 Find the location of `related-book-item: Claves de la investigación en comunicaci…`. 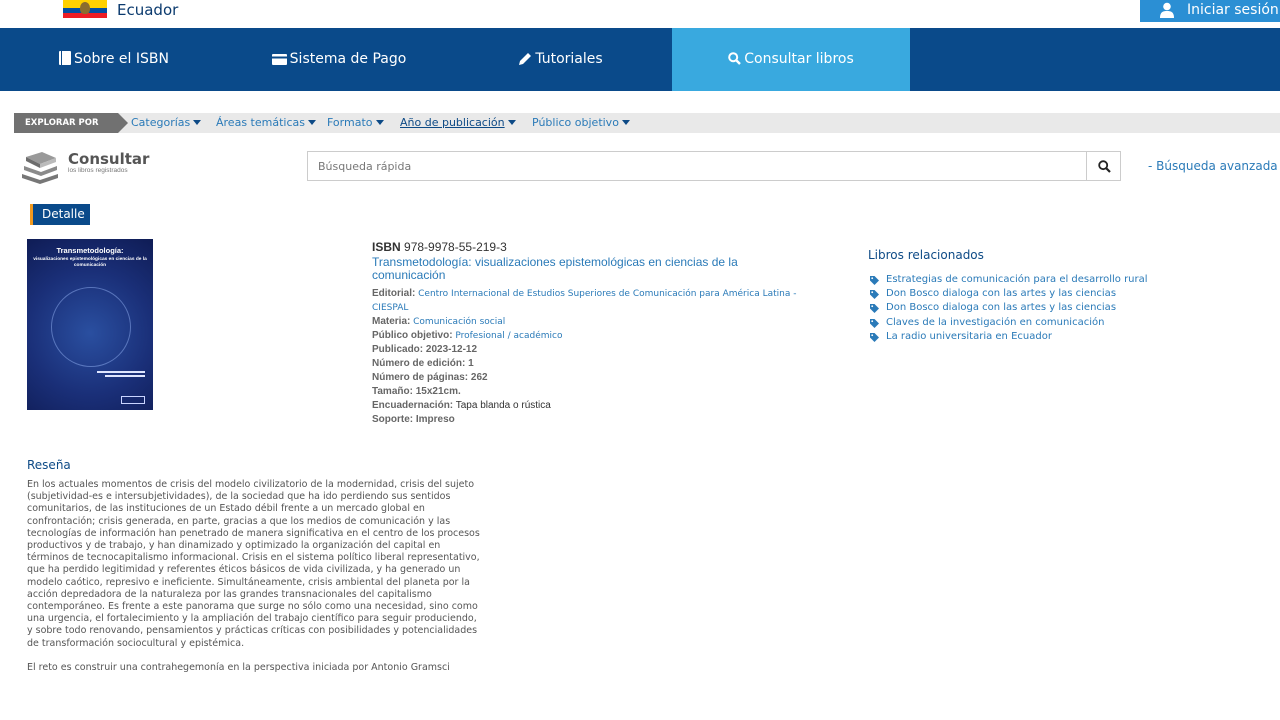

related-book-item: Claves de la investigación en comunicaci… is located at coordinates (1038, 323).